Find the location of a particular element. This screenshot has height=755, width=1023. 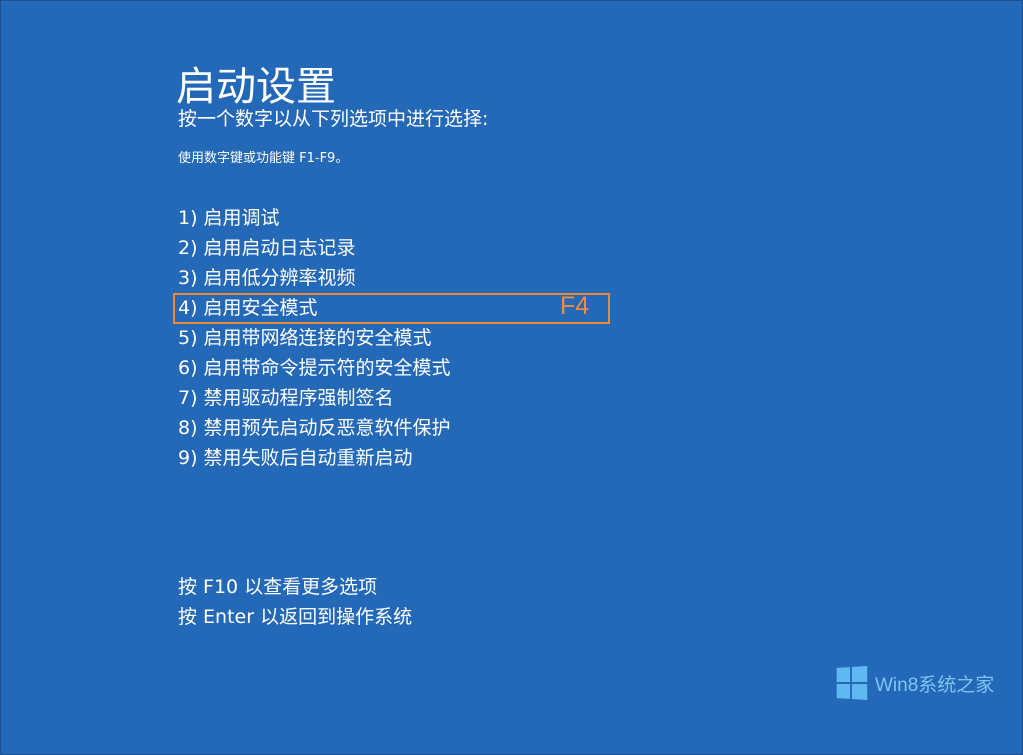

instruction-text: 按一个数字以从下列选项中进行选择: is located at coordinates (333, 119).